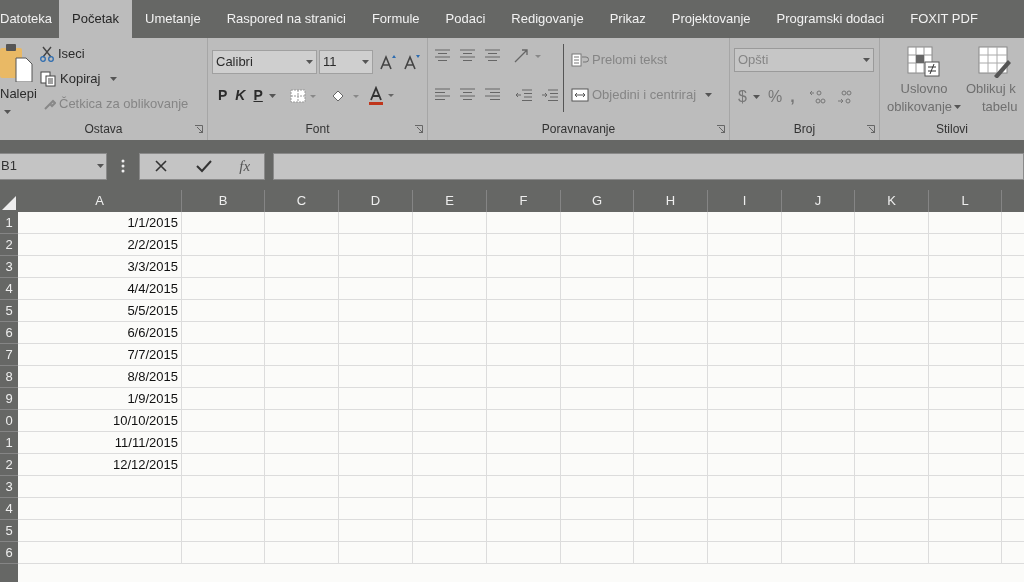  What do you see at coordinates (100, 311) in the screenshot?
I see `table-cell: 5/5/2015` at bounding box center [100, 311].